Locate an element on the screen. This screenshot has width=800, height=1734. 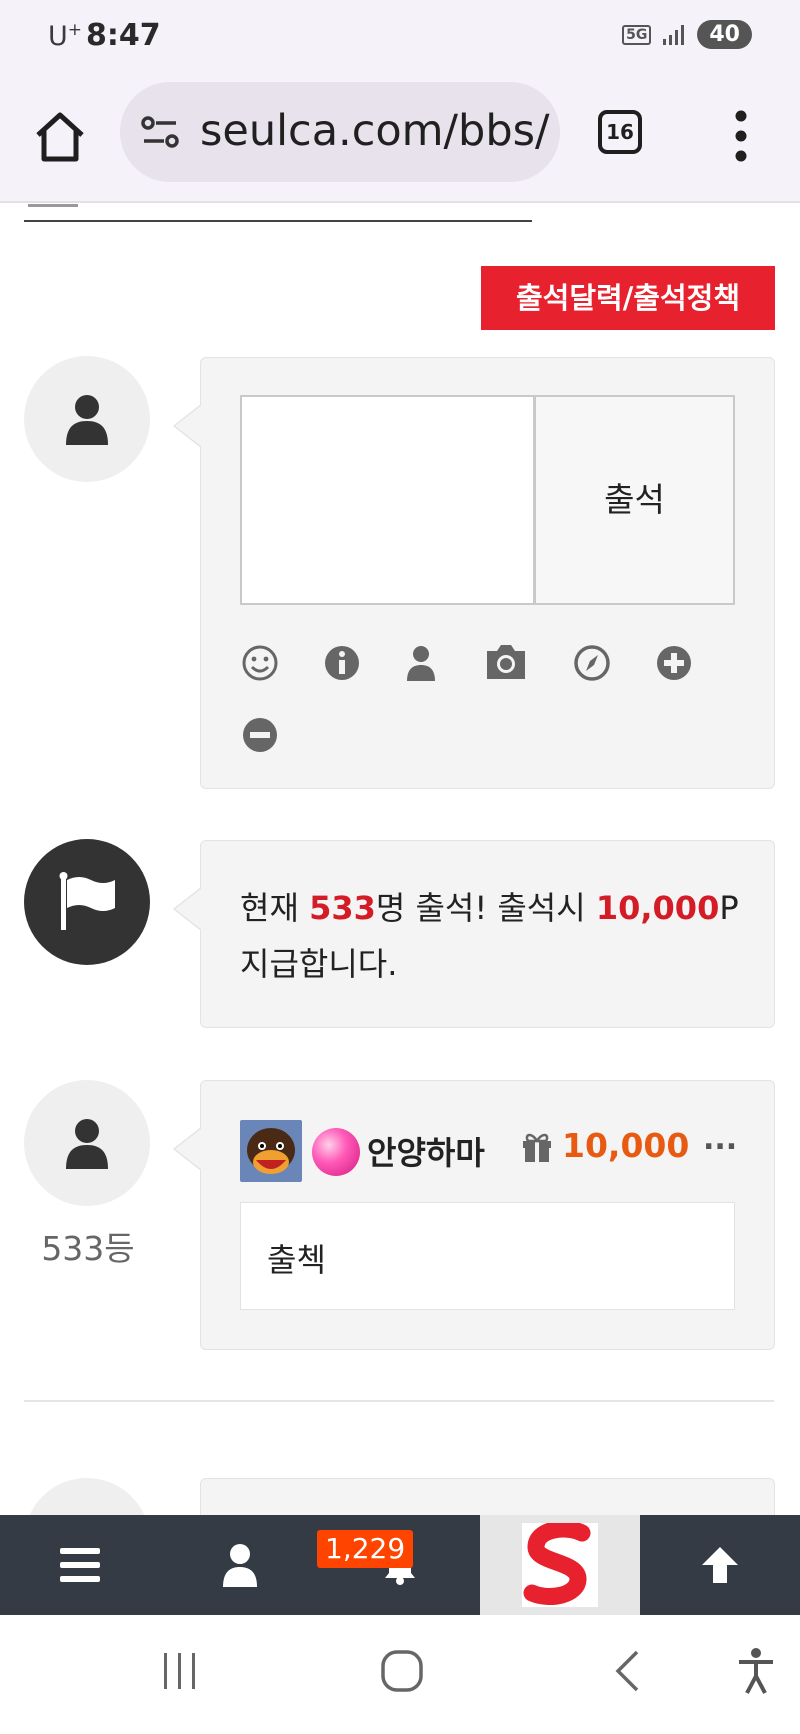
arrow-up-icon is located at coordinates (720, 1565).